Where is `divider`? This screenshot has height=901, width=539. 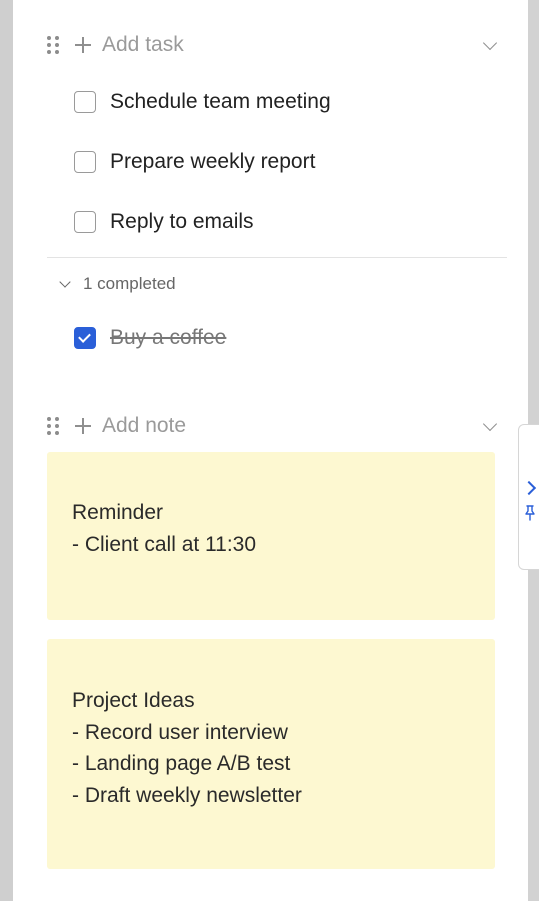 divider is located at coordinates (277, 257).